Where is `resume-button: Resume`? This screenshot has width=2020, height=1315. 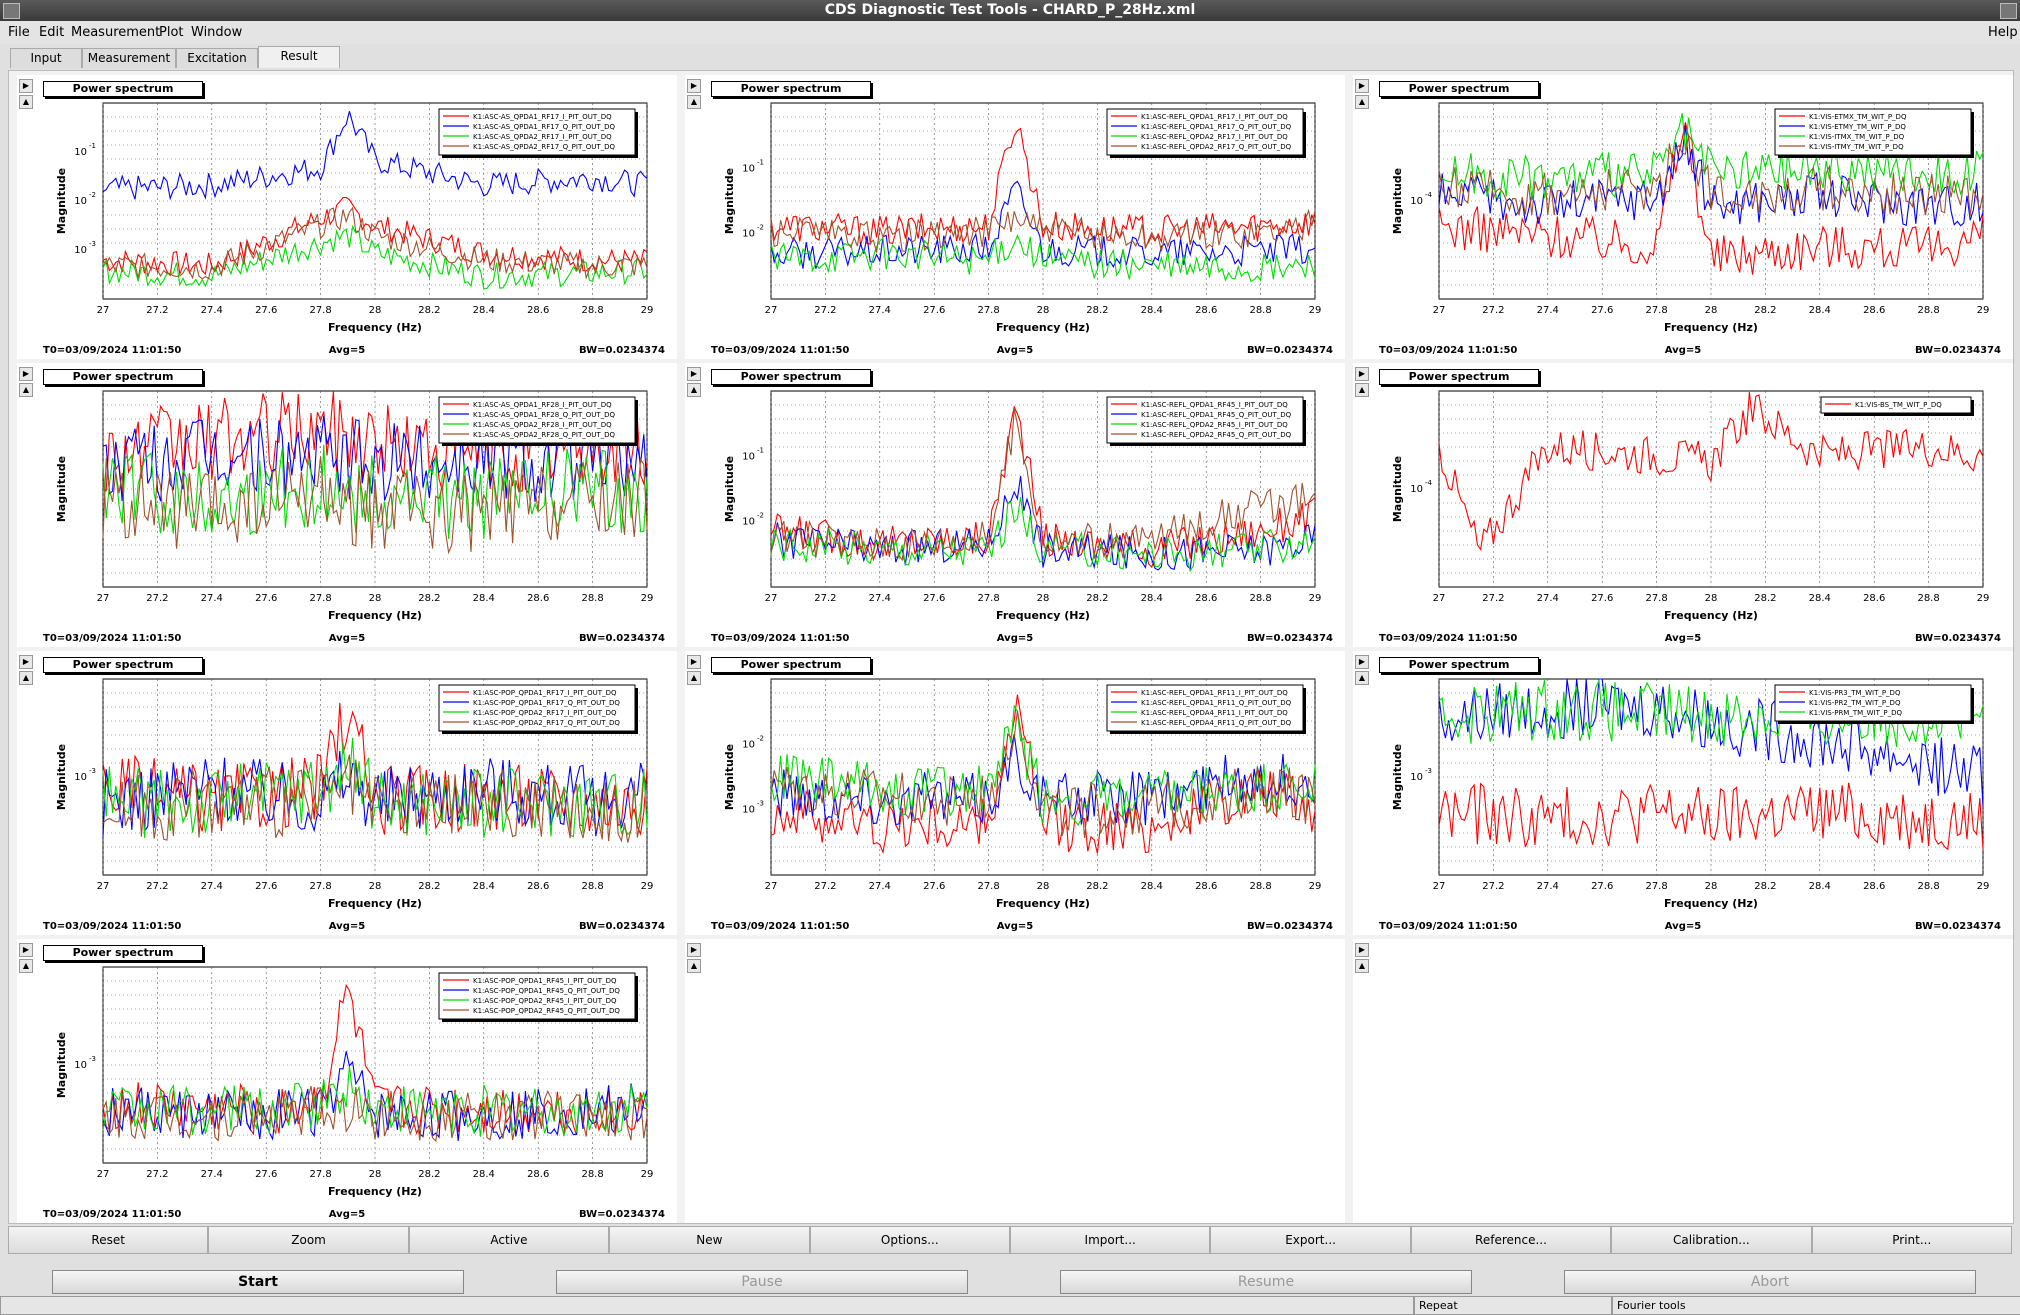 resume-button: Resume is located at coordinates (1266, 1282).